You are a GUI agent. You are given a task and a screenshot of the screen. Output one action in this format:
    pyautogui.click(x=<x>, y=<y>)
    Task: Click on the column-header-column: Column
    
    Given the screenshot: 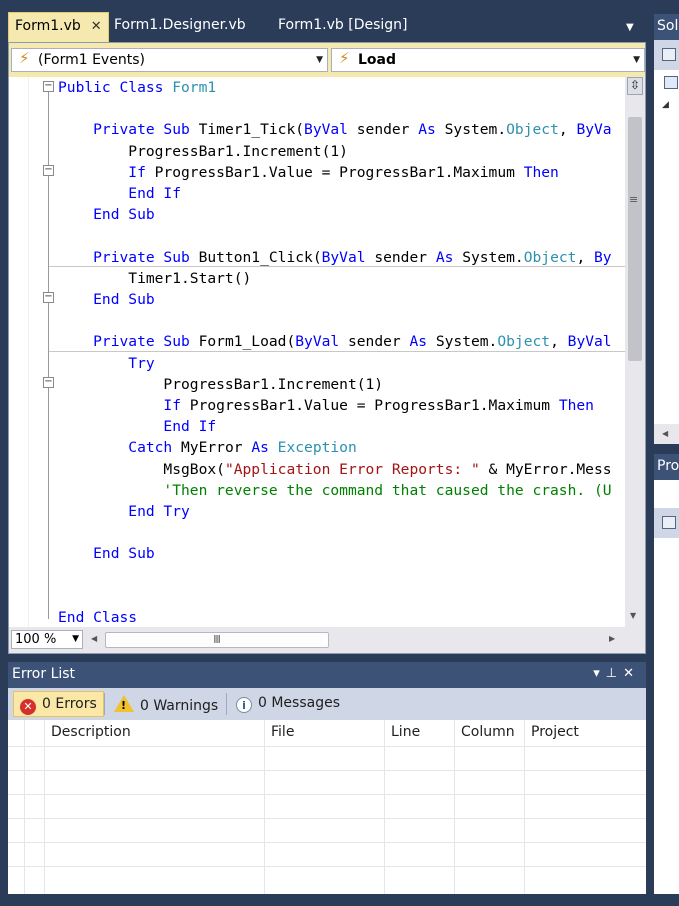 What is the action you would take?
    pyautogui.click(x=488, y=732)
    